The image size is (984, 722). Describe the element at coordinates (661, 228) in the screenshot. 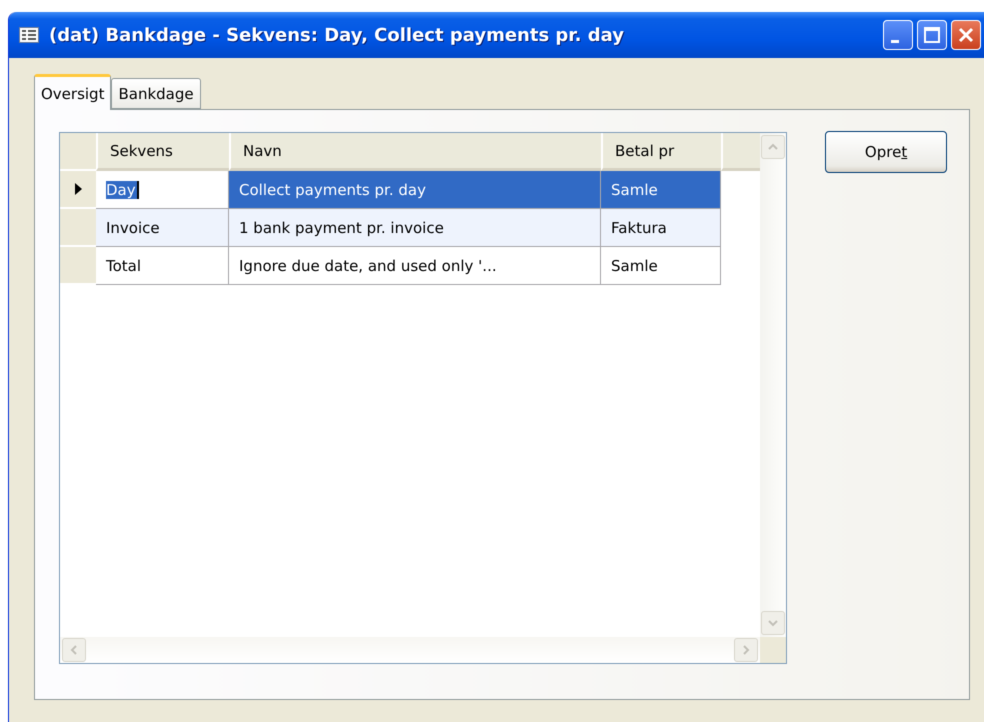

I see `table-cell: Faktura` at that location.